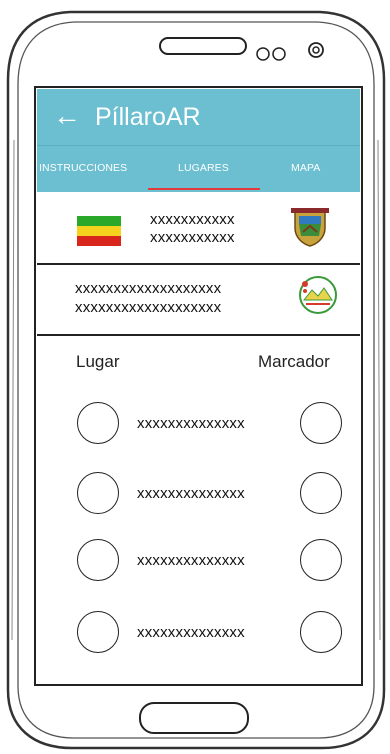 The height and width of the screenshot is (754, 390). Describe the element at coordinates (310, 227) in the screenshot. I see `coat-of-arms-icon` at that location.